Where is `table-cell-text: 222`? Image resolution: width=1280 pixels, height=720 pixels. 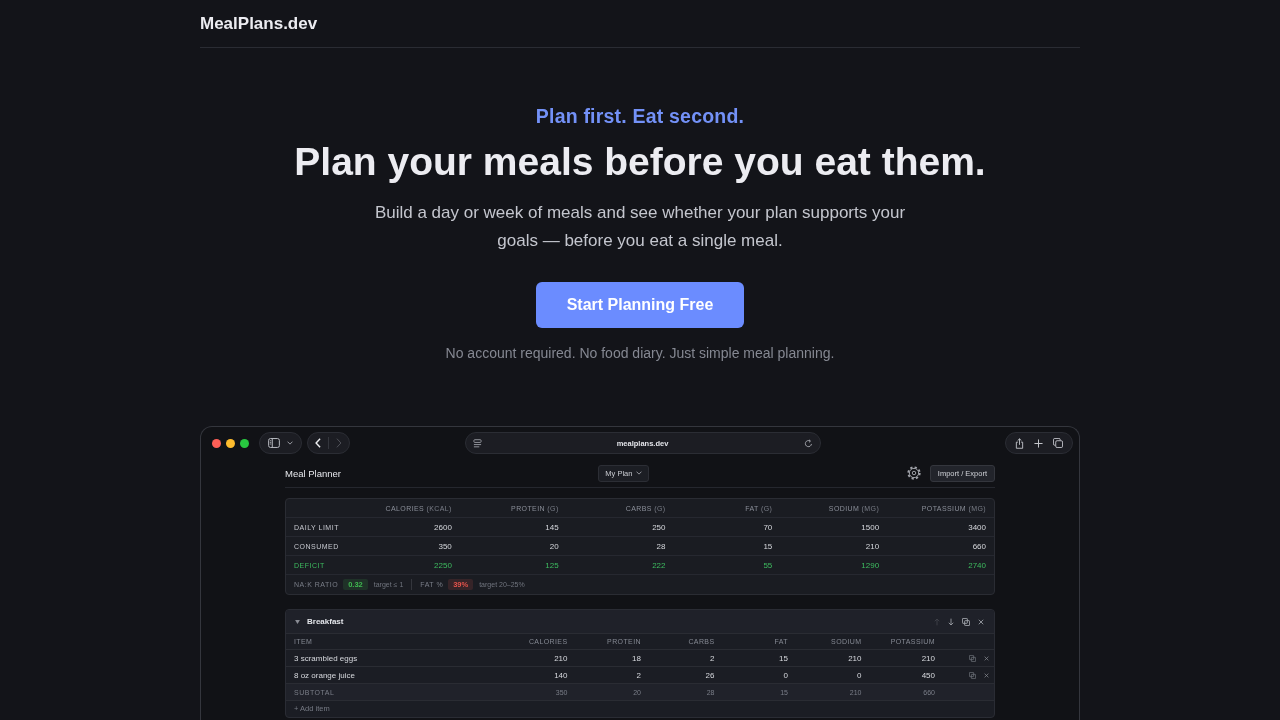 table-cell-text: 222 is located at coordinates (659, 565).